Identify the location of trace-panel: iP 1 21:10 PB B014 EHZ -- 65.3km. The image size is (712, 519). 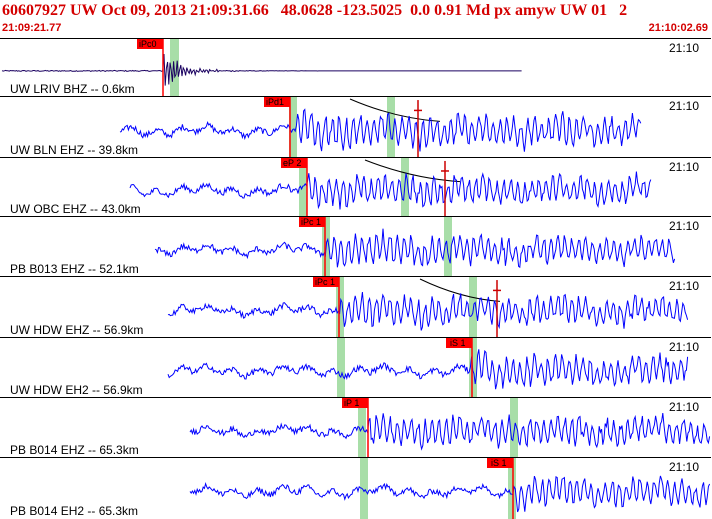
(355, 427).